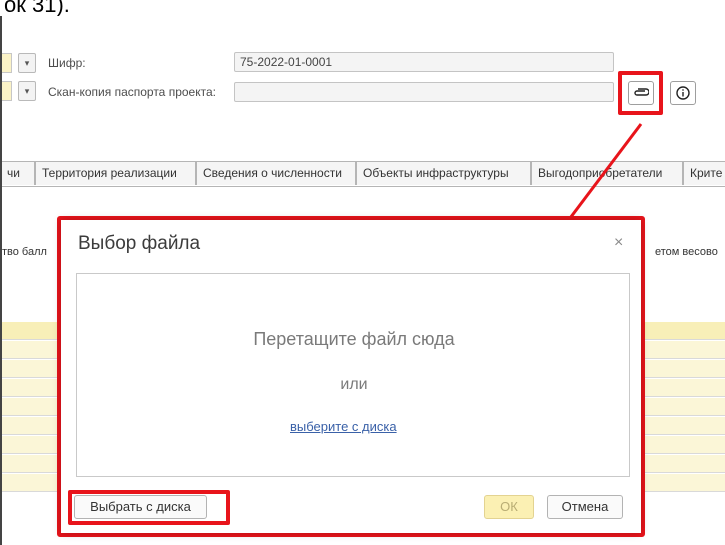 This screenshot has width=725, height=545. What do you see at coordinates (354, 384) in the screenshot?
I see `drop-or-text: или` at bounding box center [354, 384].